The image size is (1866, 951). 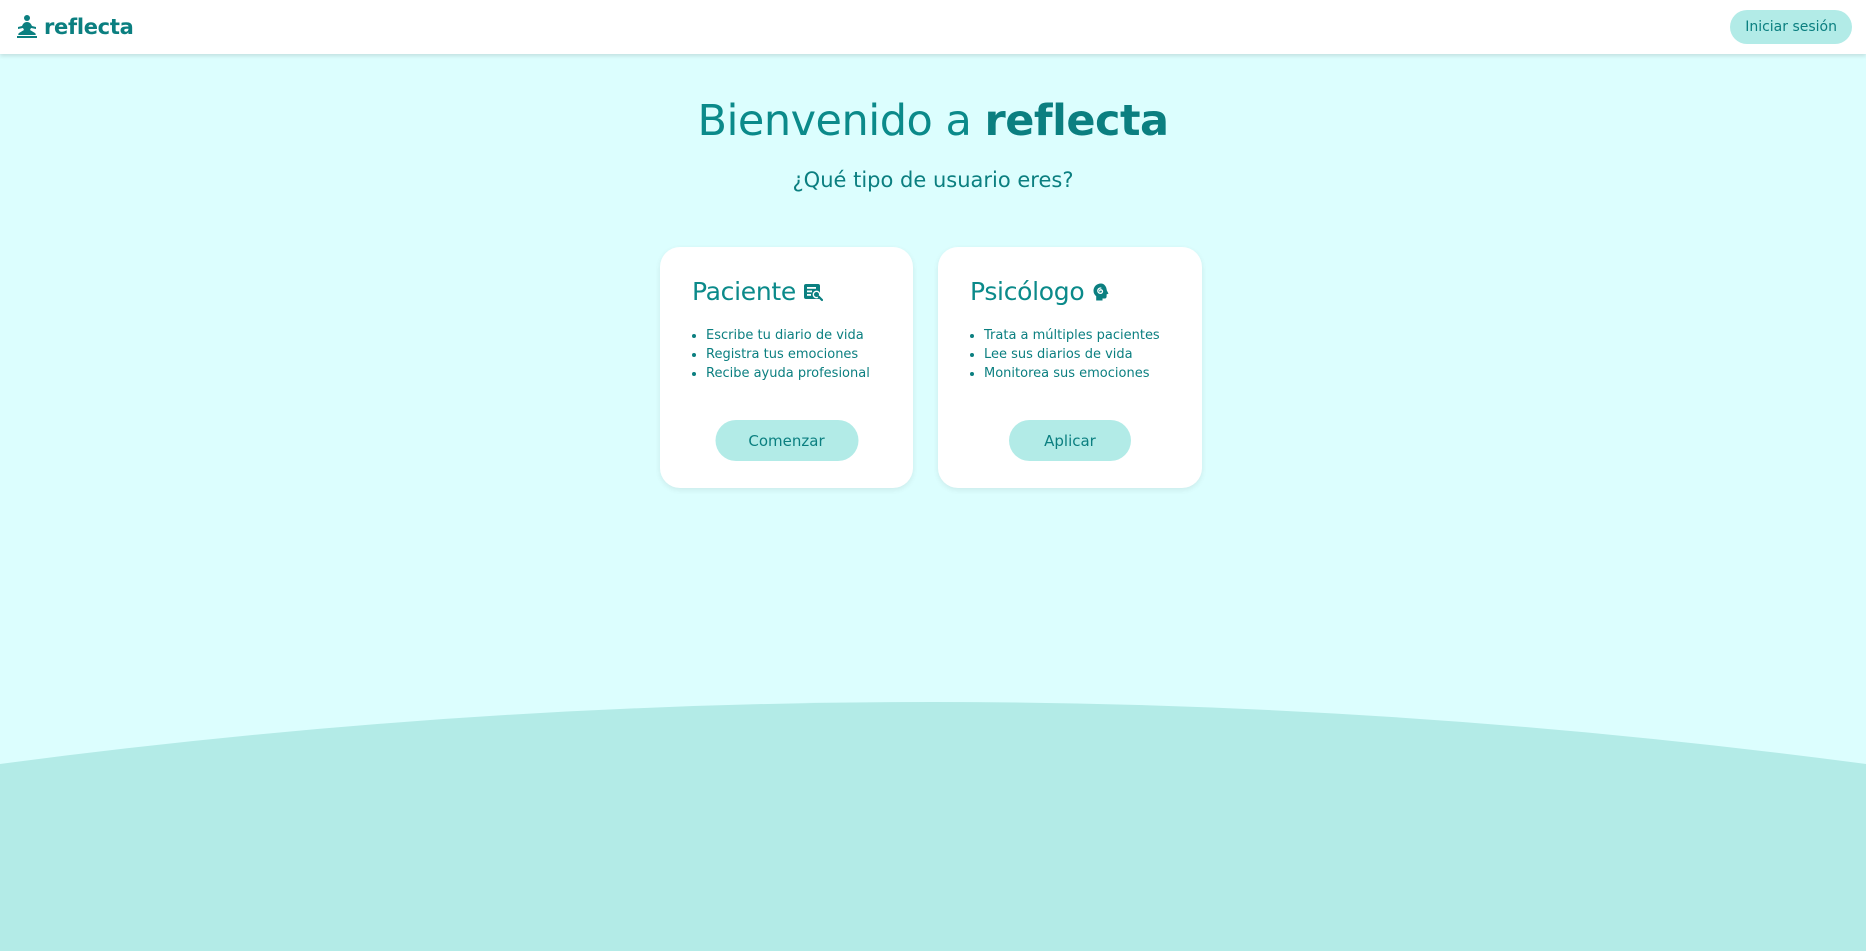 What do you see at coordinates (1070, 440) in the screenshot?
I see `apply-button: Aplicar` at bounding box center [1070, 440].